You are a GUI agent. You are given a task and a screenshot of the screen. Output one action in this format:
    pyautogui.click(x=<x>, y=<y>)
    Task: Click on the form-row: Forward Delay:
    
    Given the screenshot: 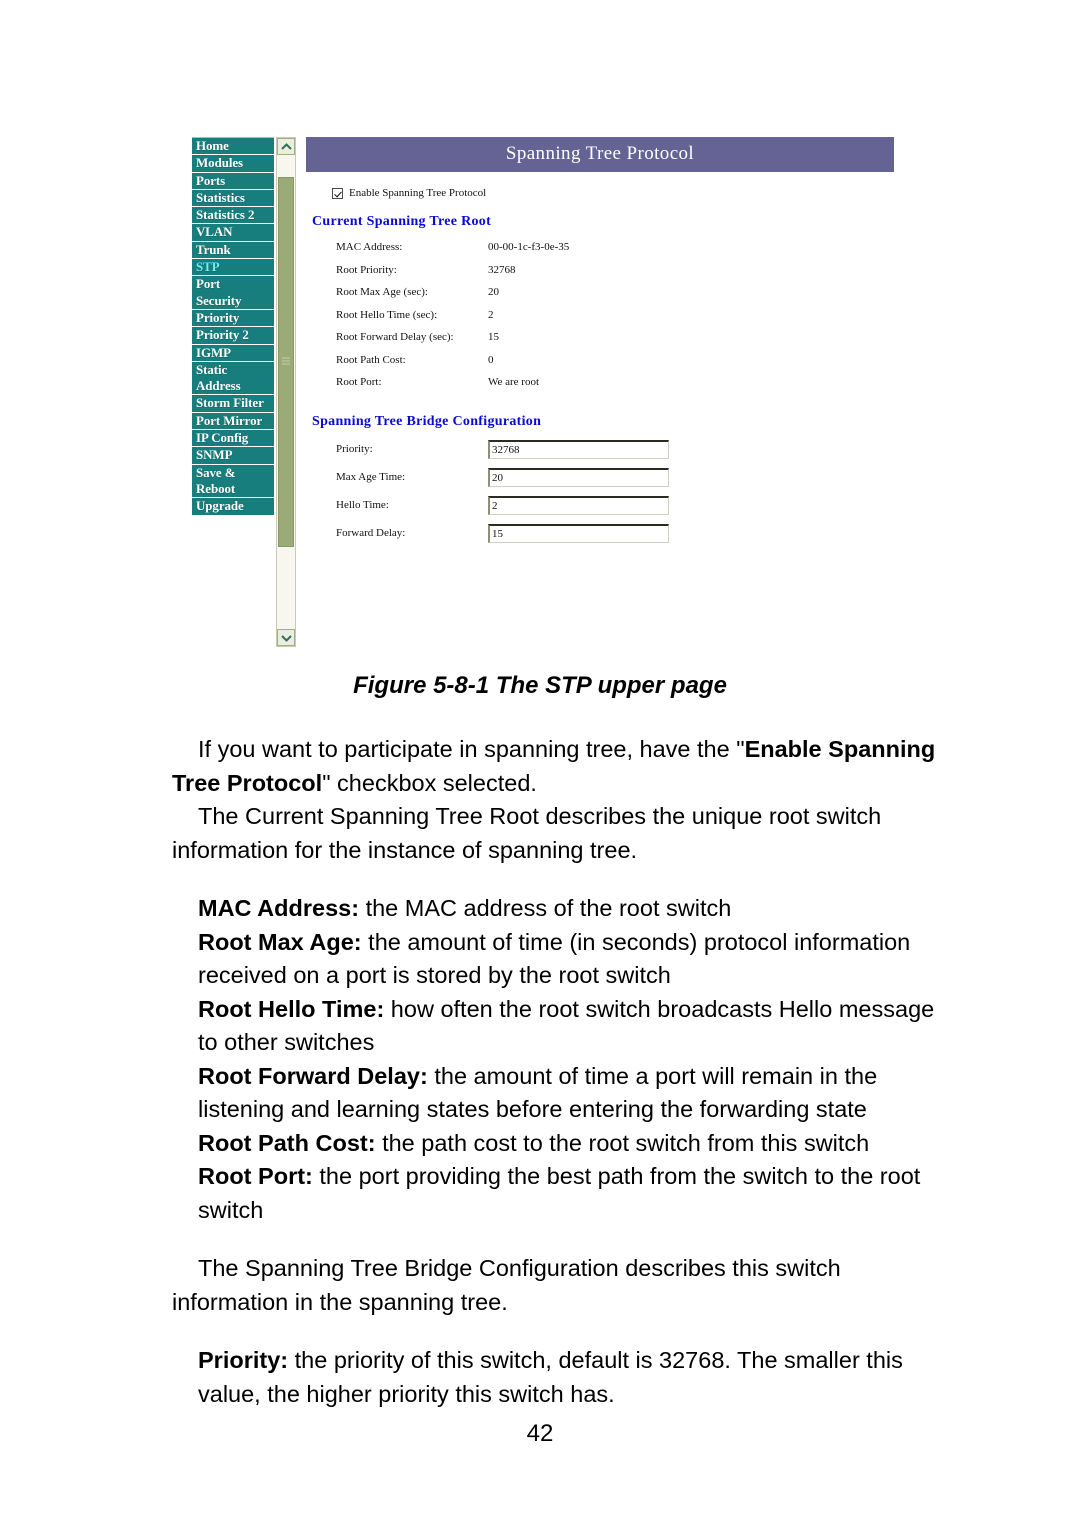 What is the action you would take?
    pyautogui.click(x=502, y=537)
    